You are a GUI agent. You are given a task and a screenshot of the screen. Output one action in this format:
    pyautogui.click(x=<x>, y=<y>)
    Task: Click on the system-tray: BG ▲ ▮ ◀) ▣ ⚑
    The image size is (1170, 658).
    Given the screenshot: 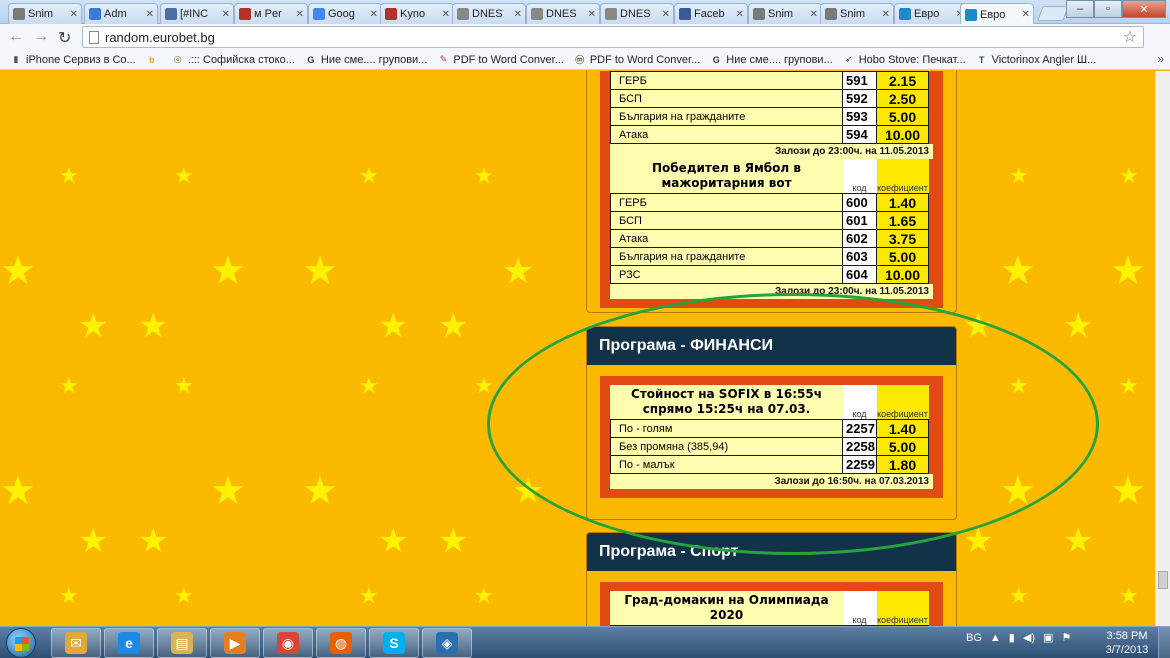 What is the action you would take?
    pyautogui.click(x=1018, y=638)
    